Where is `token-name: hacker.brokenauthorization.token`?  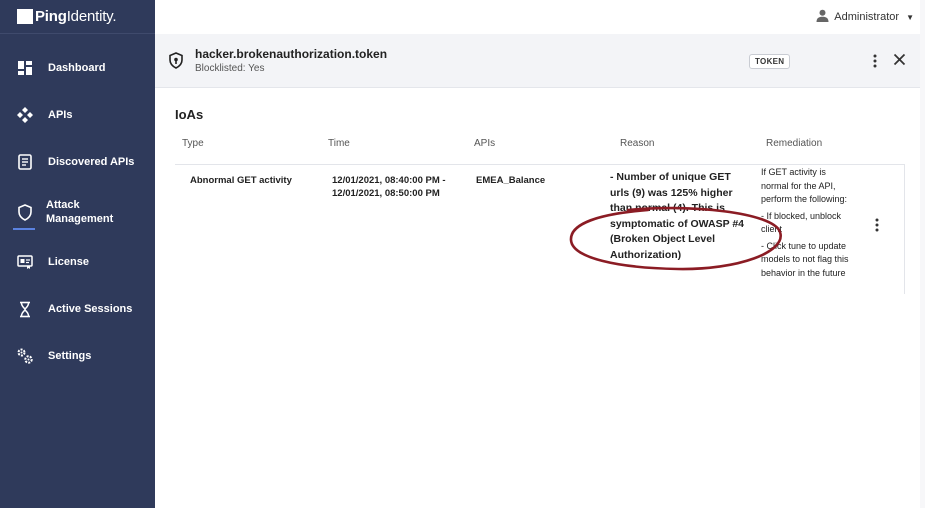
token-name: hacker.brokenauthorization.token is located at coordinates (291, 54).